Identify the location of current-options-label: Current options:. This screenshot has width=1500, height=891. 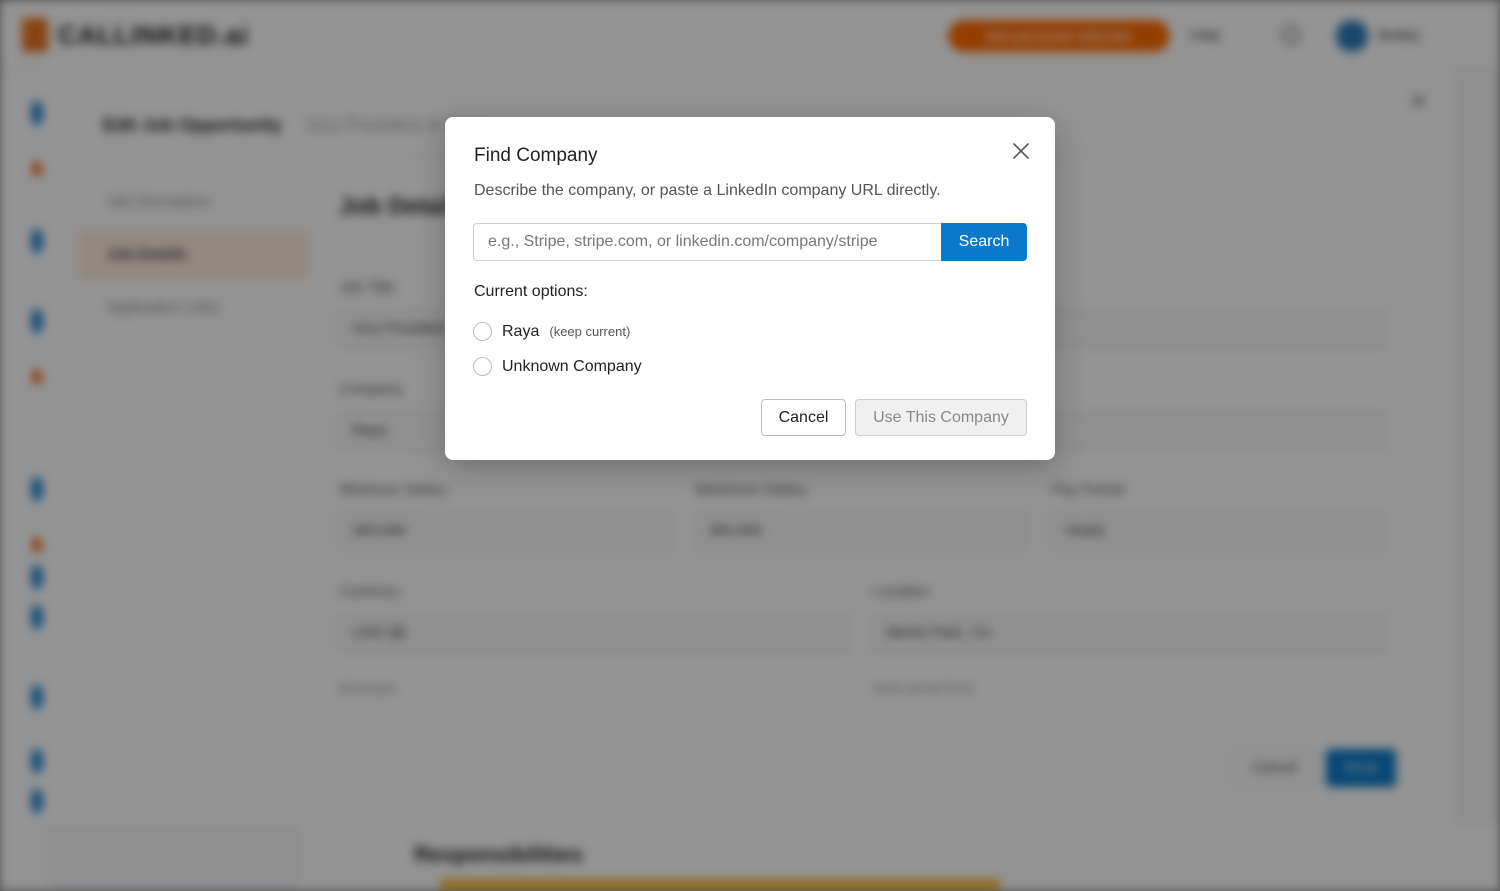
(531, 291).